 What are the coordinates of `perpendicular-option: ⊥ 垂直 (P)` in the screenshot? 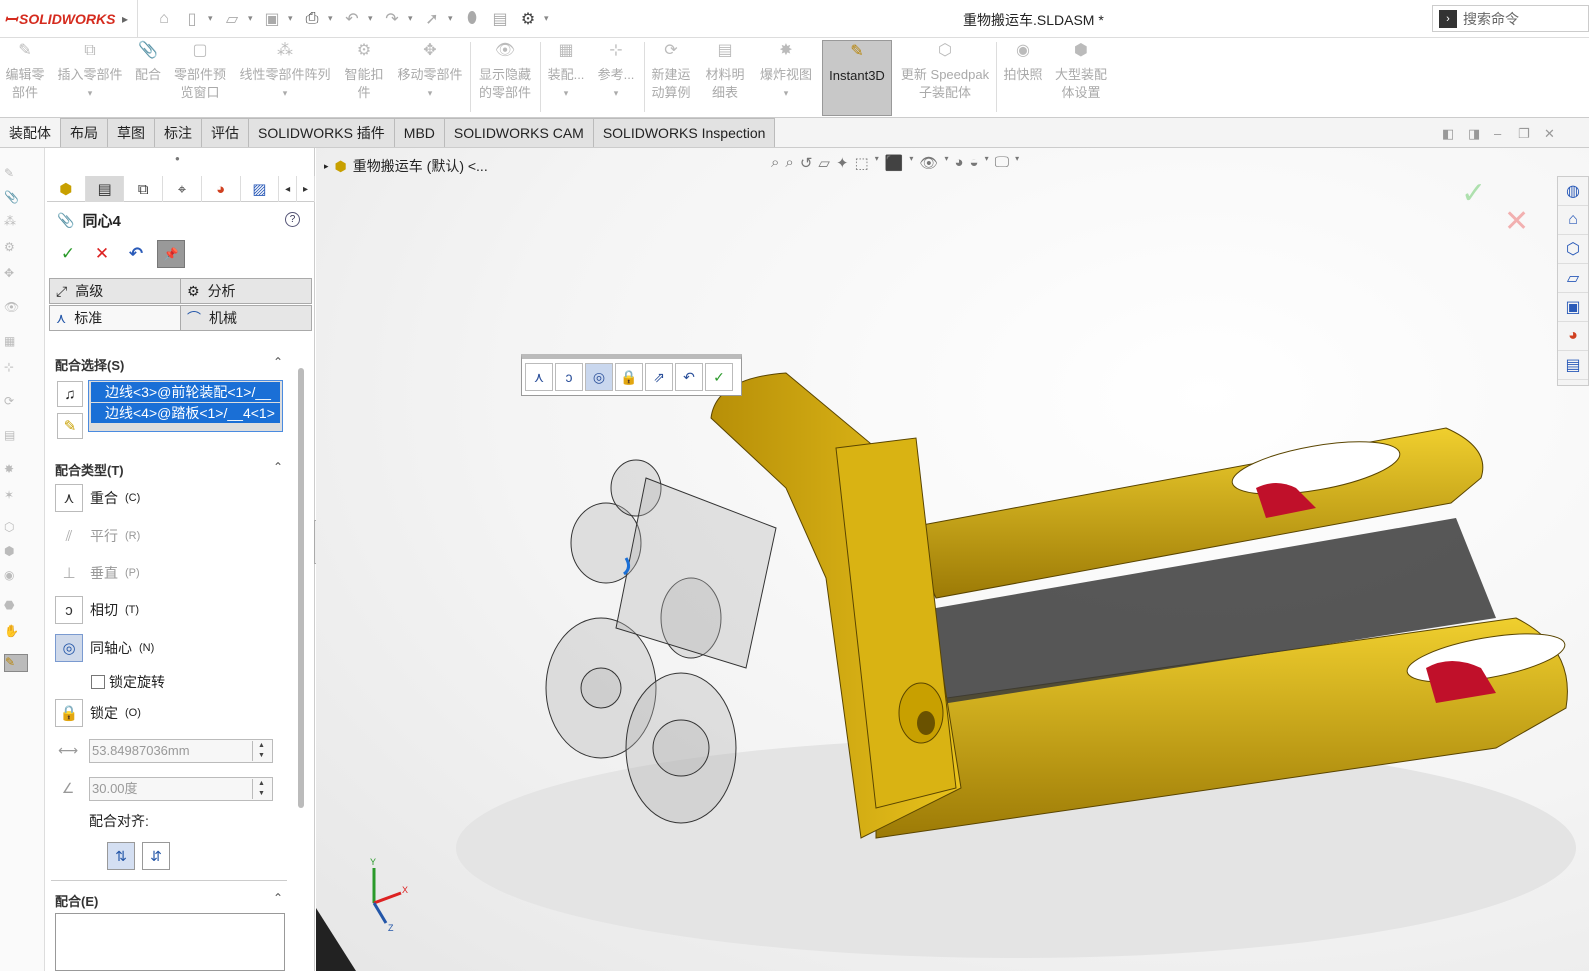 It's located at (97, 573).